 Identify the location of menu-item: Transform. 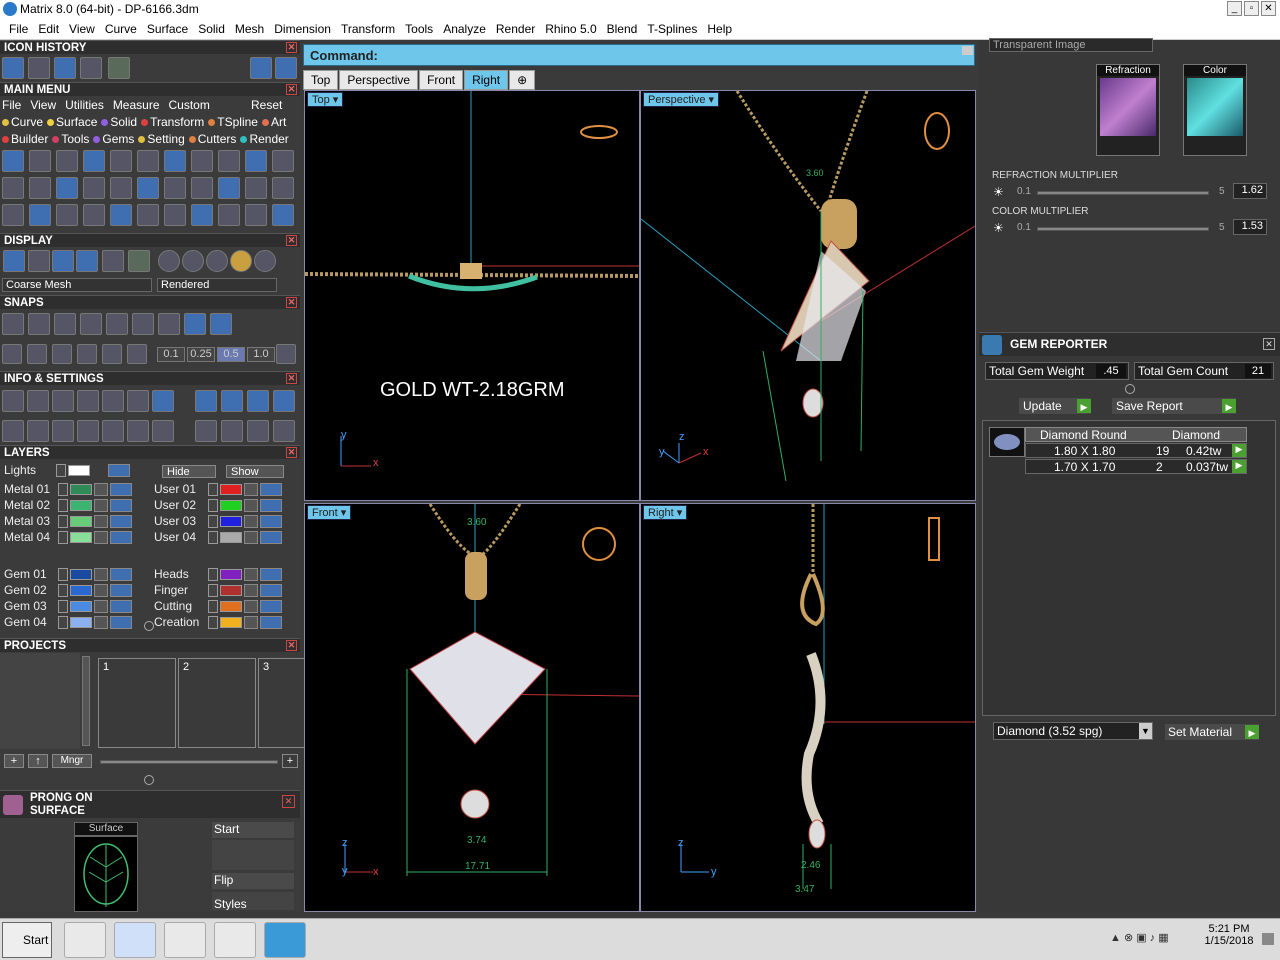
(368, 29).